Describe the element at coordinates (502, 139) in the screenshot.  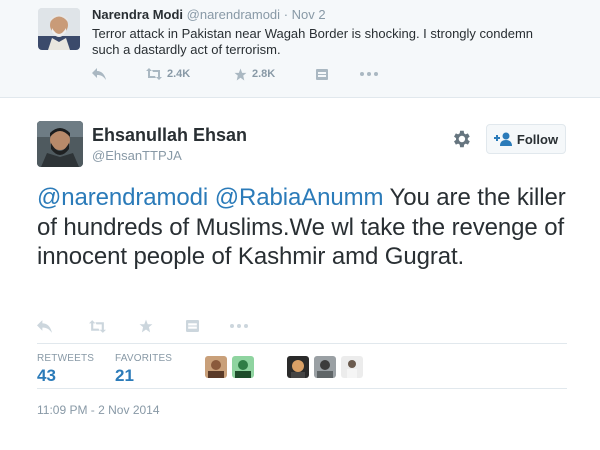
I see `add-user-icon` at that location.